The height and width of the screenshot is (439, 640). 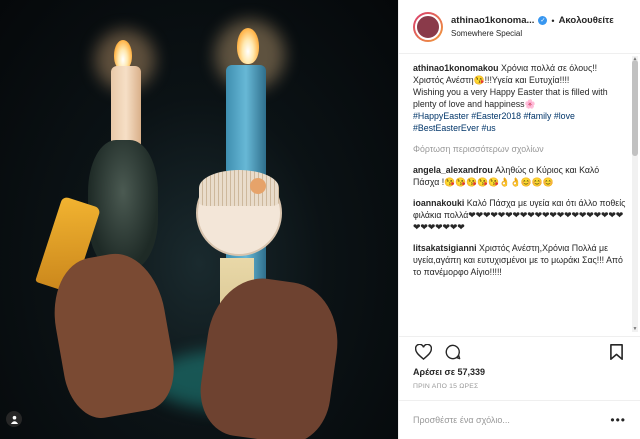 What do you see at coordinates (270, 355) in the screenshot?
I see `right-hand` at bounding box center [270, 355].